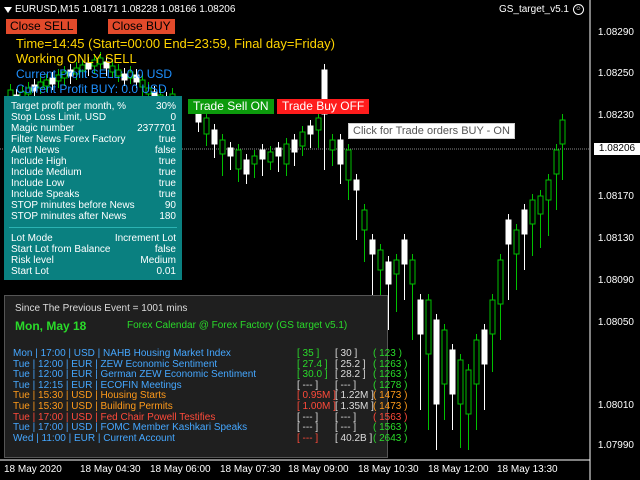 Image resolution: width=640 pixels, height=480 pixels. I want to click on price-label: 1.07990, so click(615, 445).